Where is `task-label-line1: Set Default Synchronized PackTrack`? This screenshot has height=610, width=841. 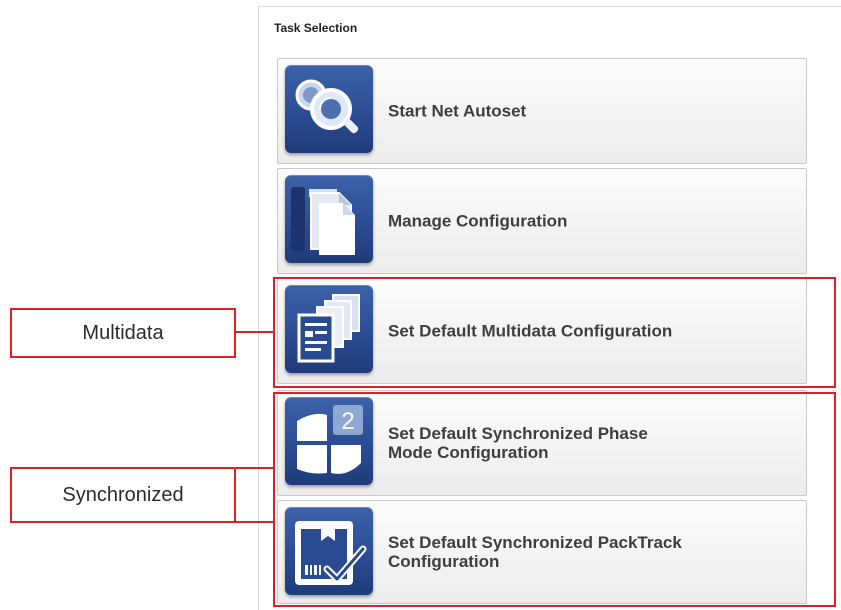 task-label-line1: Set Default Synchronized PackTrack is located at coordinates (535, 542).